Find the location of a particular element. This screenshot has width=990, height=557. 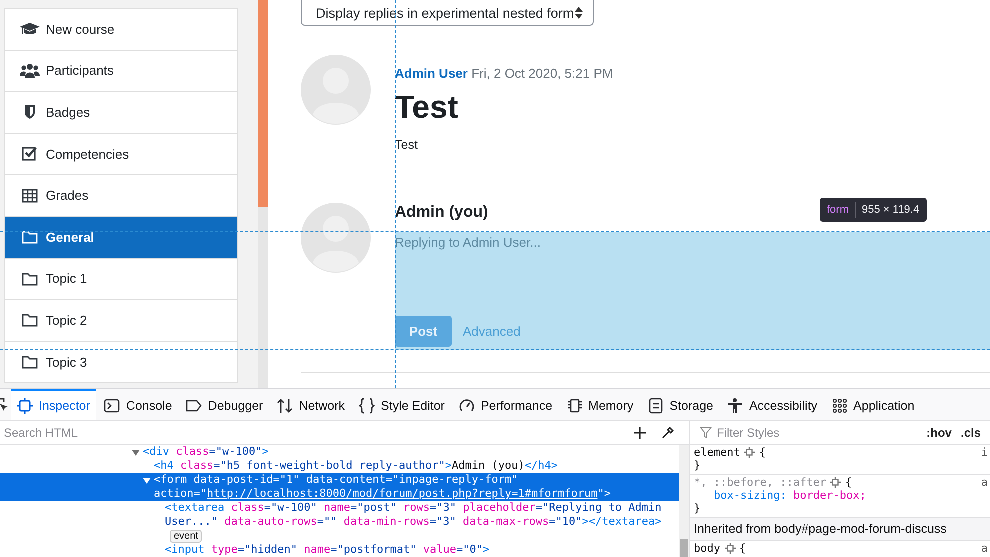

nav-item: Topic 3 is located at coordinates (121, 363).